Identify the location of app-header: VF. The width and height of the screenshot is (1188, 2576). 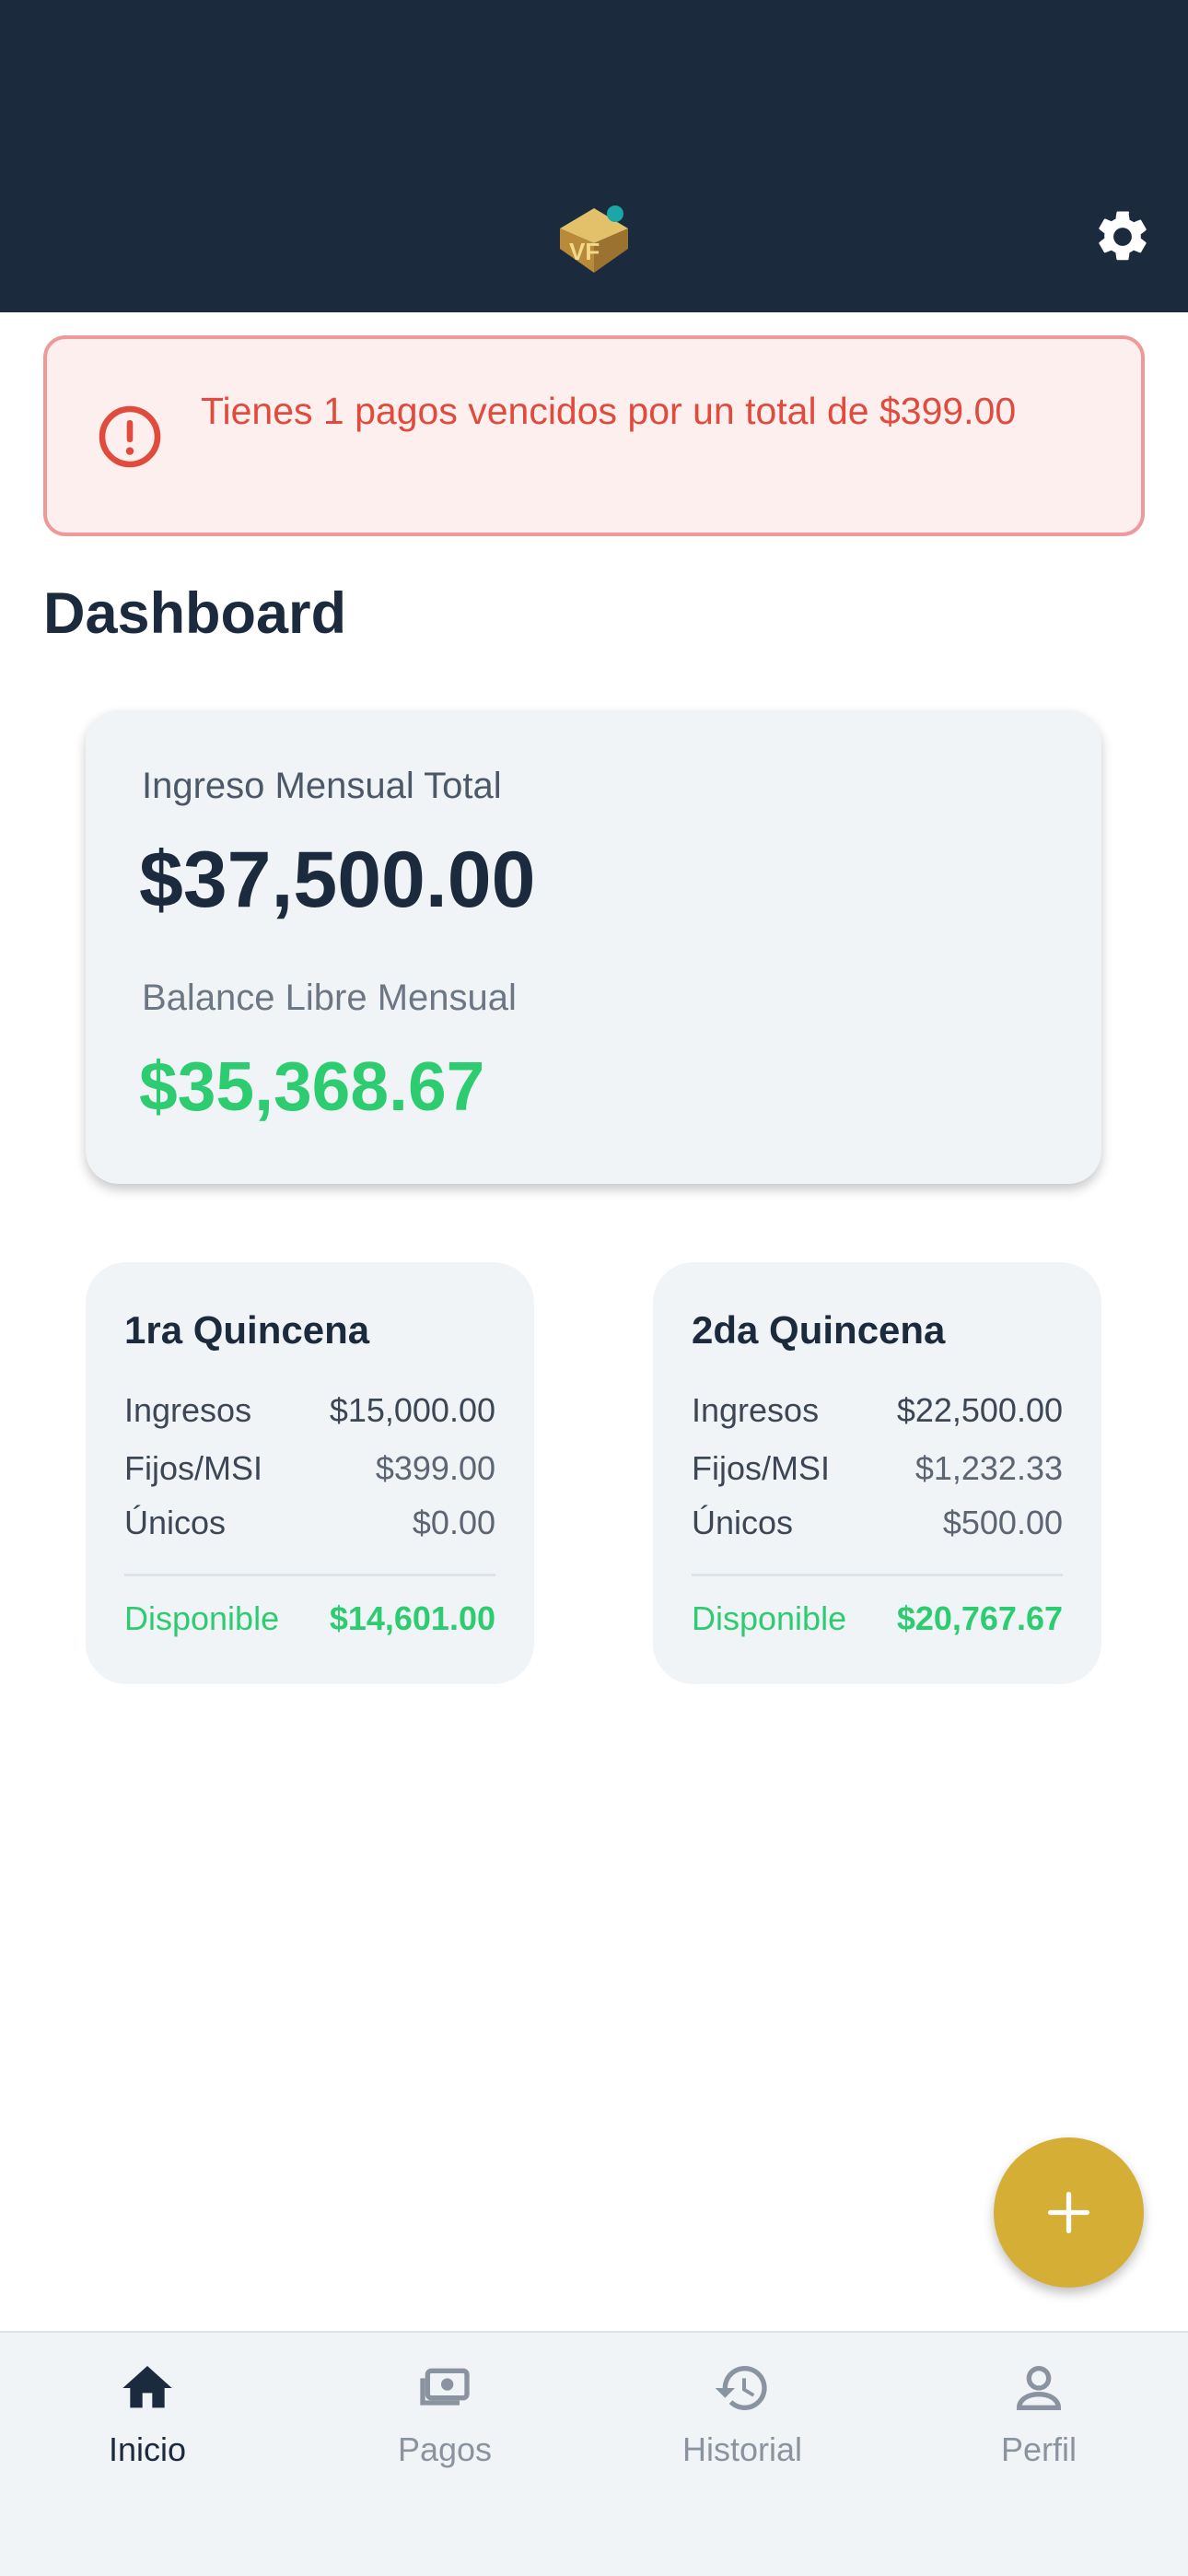
(594, 156).